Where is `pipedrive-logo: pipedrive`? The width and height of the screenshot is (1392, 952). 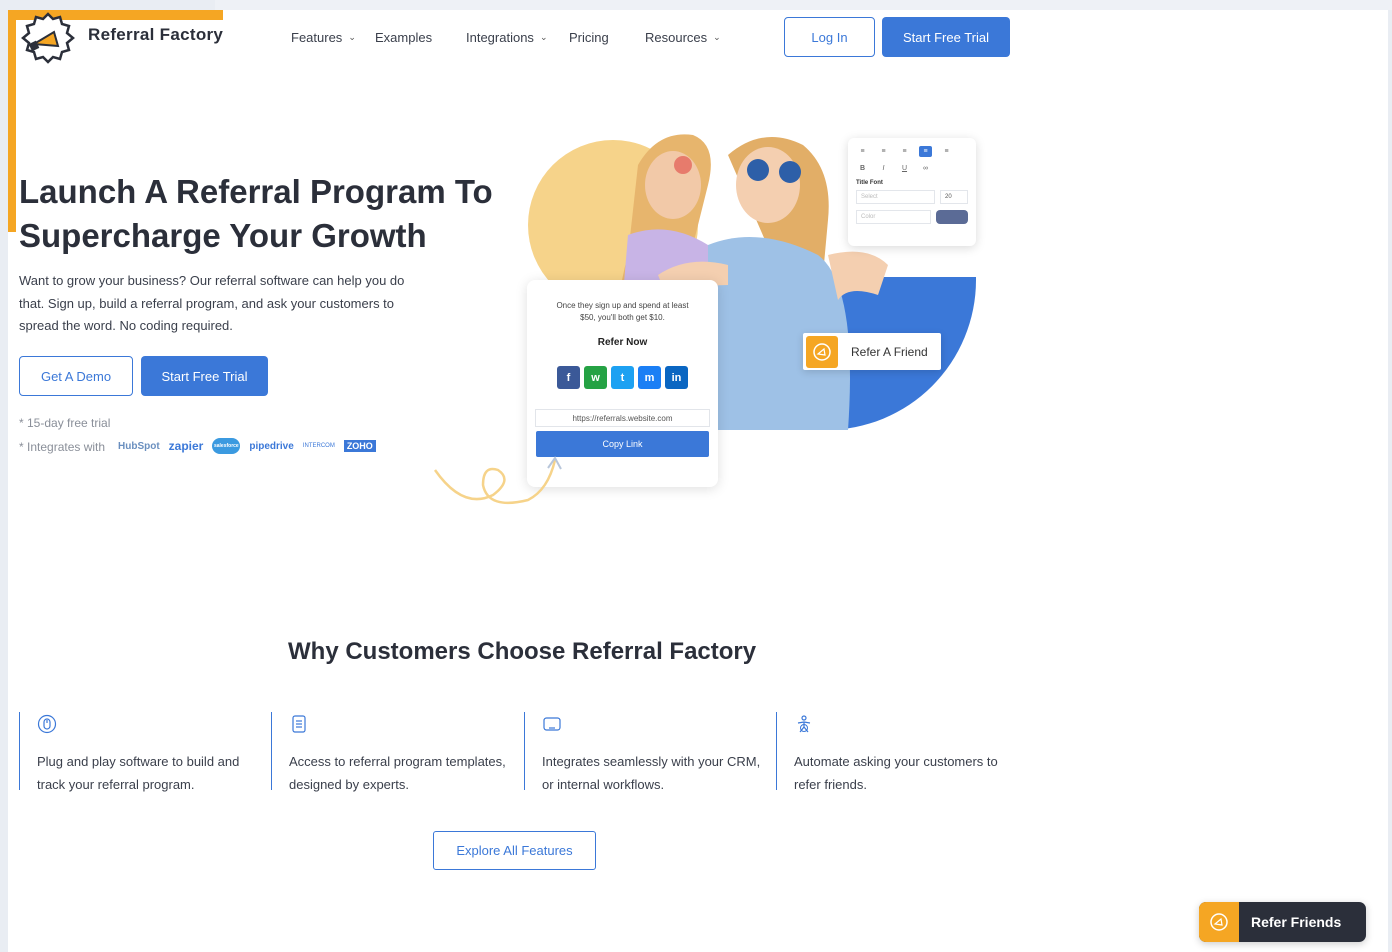
pipedrive-logo: pipedrive is located at coordinates (271, 446).